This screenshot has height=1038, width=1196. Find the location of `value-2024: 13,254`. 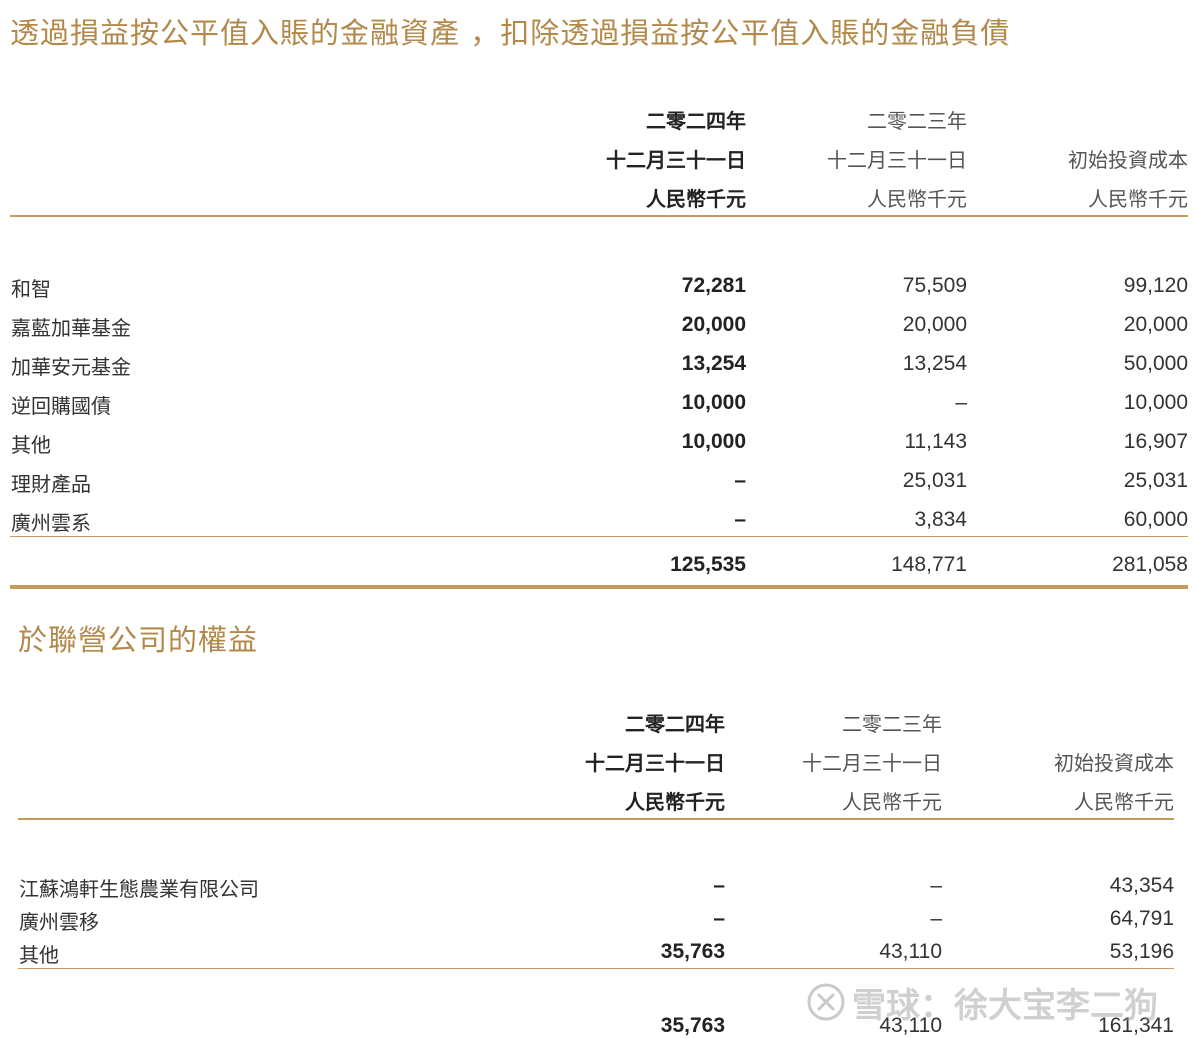

value-2024: 13,254 is located at coordinates (713, 363).